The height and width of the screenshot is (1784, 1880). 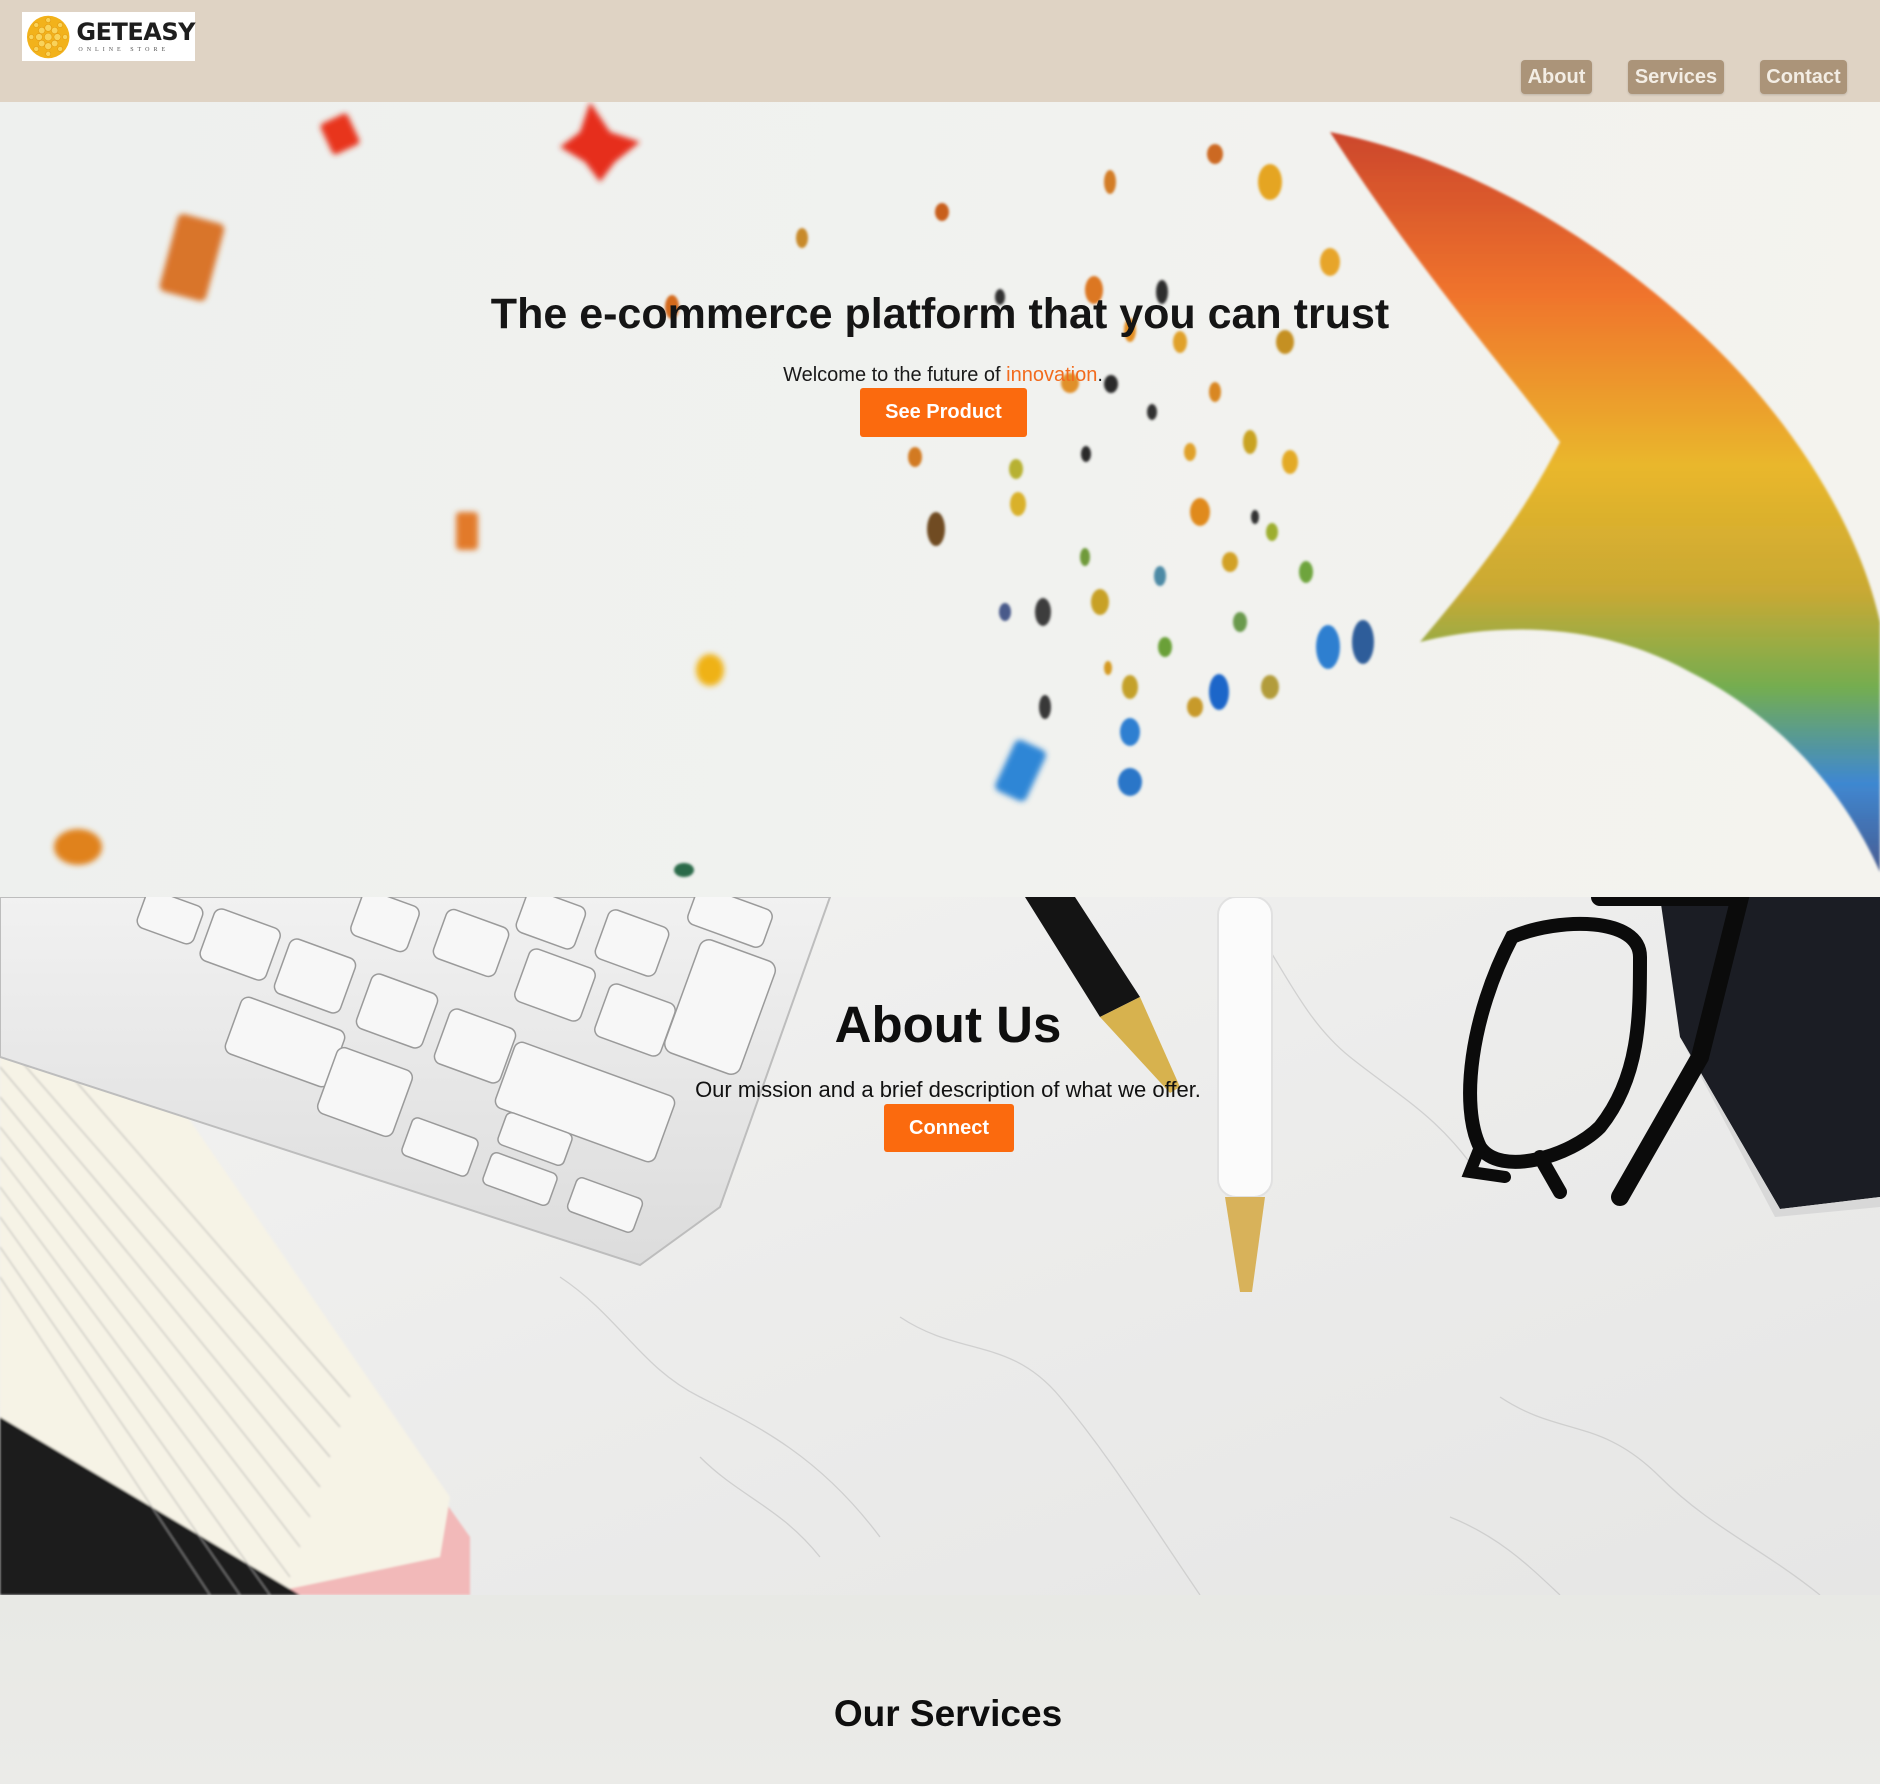 What do you see at coordinates (943, 412) in the screenshot?
I see `see-product-button: See Product` at bounding box center [943, 412].